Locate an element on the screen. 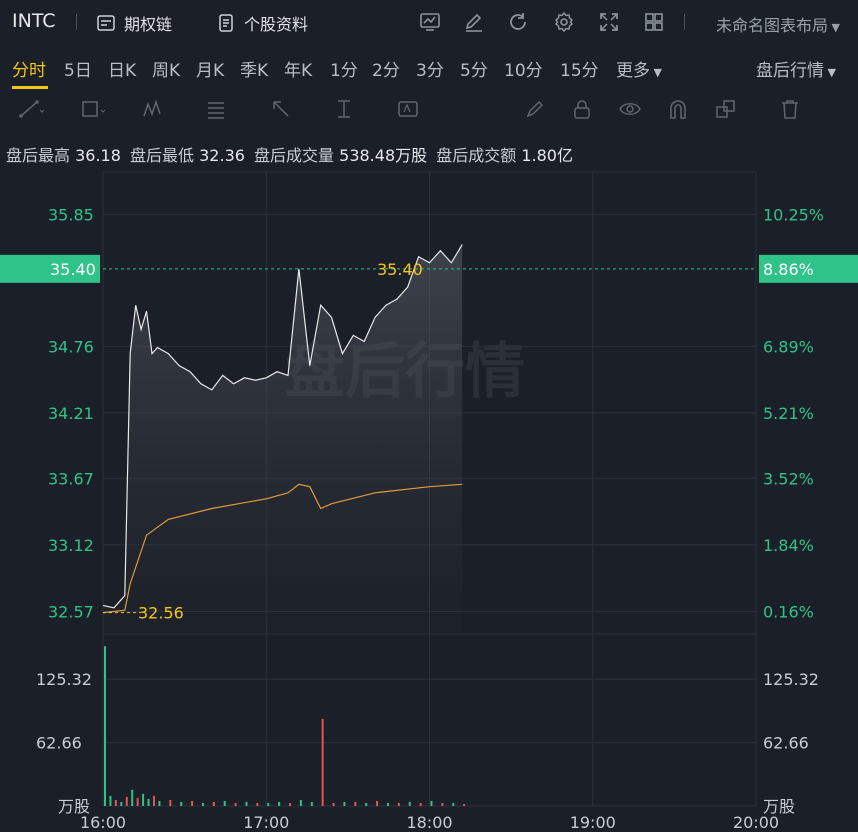 The image size is (858, 832). time-axis-label: 20:00 is located at coordinates (756, 822).